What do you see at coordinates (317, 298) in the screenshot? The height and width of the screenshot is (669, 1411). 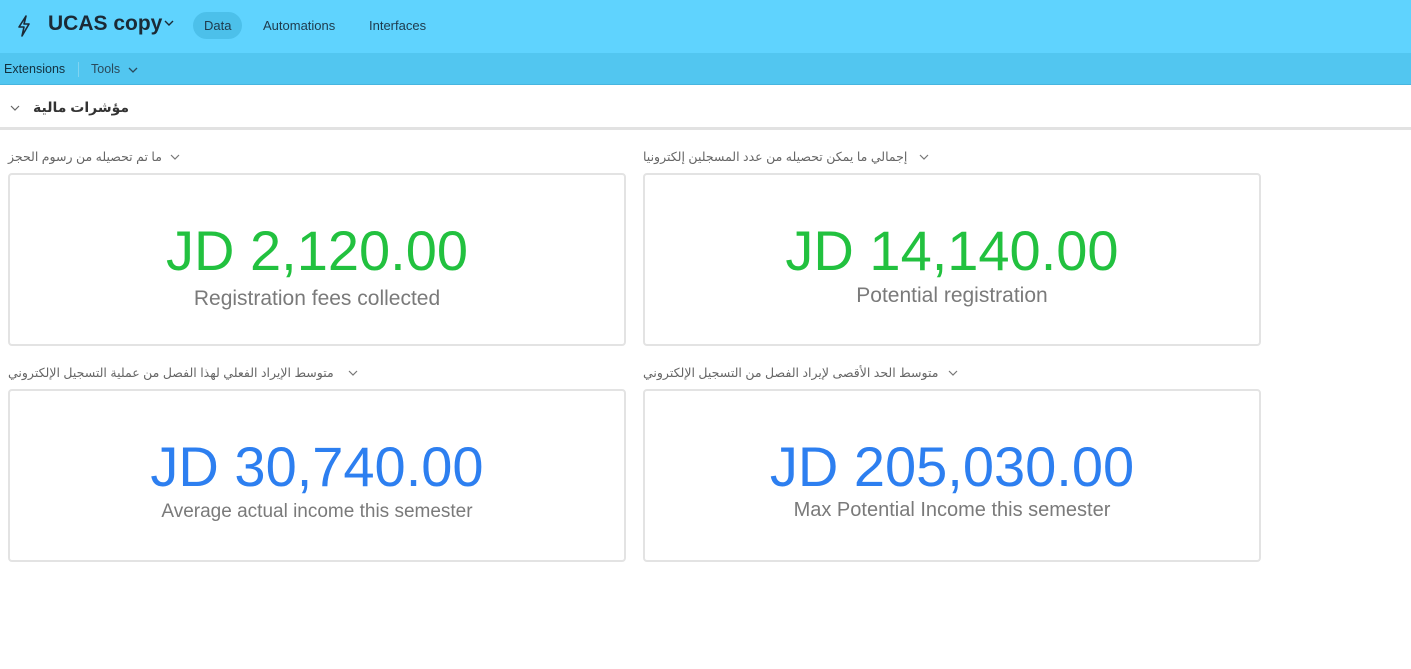 I see `card-description: Registration fees collected` at bounding box center [317, 298].